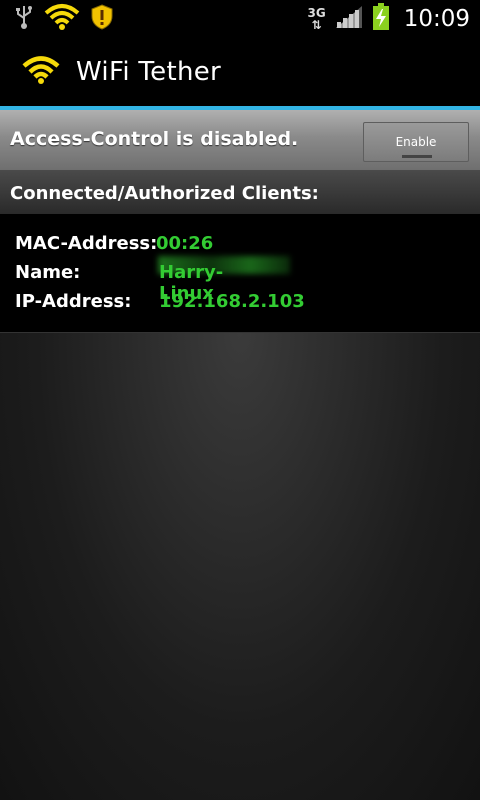 Image resolution: width=480 pixels, height=800 pixels. I want to click on name-label: Name:, so click(48, 272).